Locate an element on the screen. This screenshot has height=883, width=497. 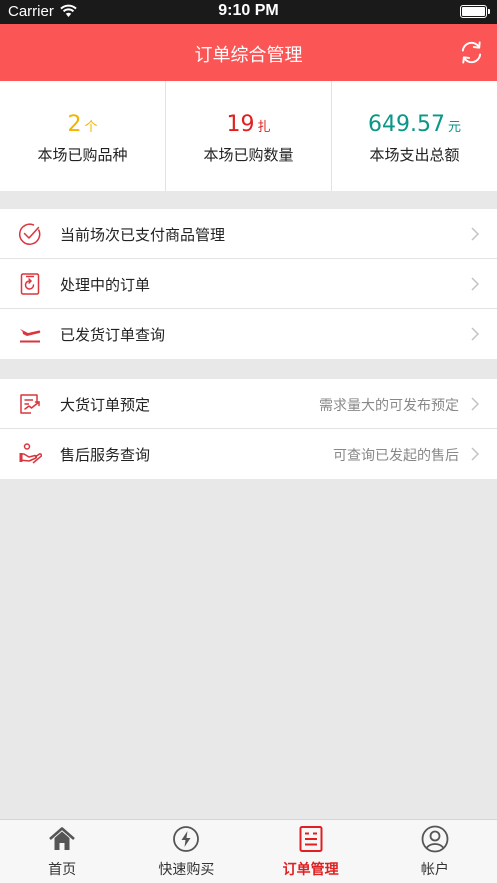
home-icon is located at coordinates (62, 838).